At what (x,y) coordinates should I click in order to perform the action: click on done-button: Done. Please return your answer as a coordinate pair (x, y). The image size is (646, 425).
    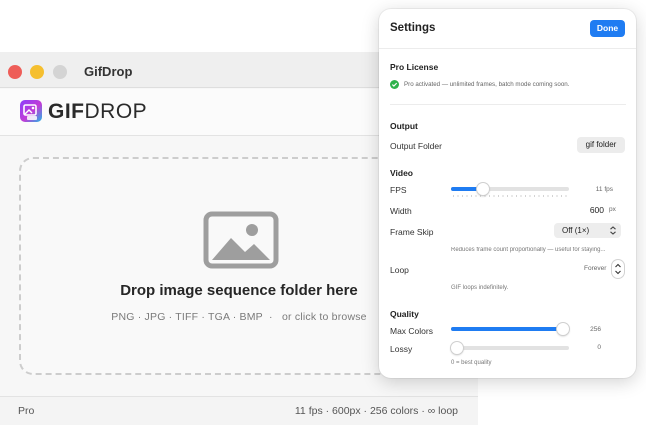
    Looking at the image, I should click on (607, 28).